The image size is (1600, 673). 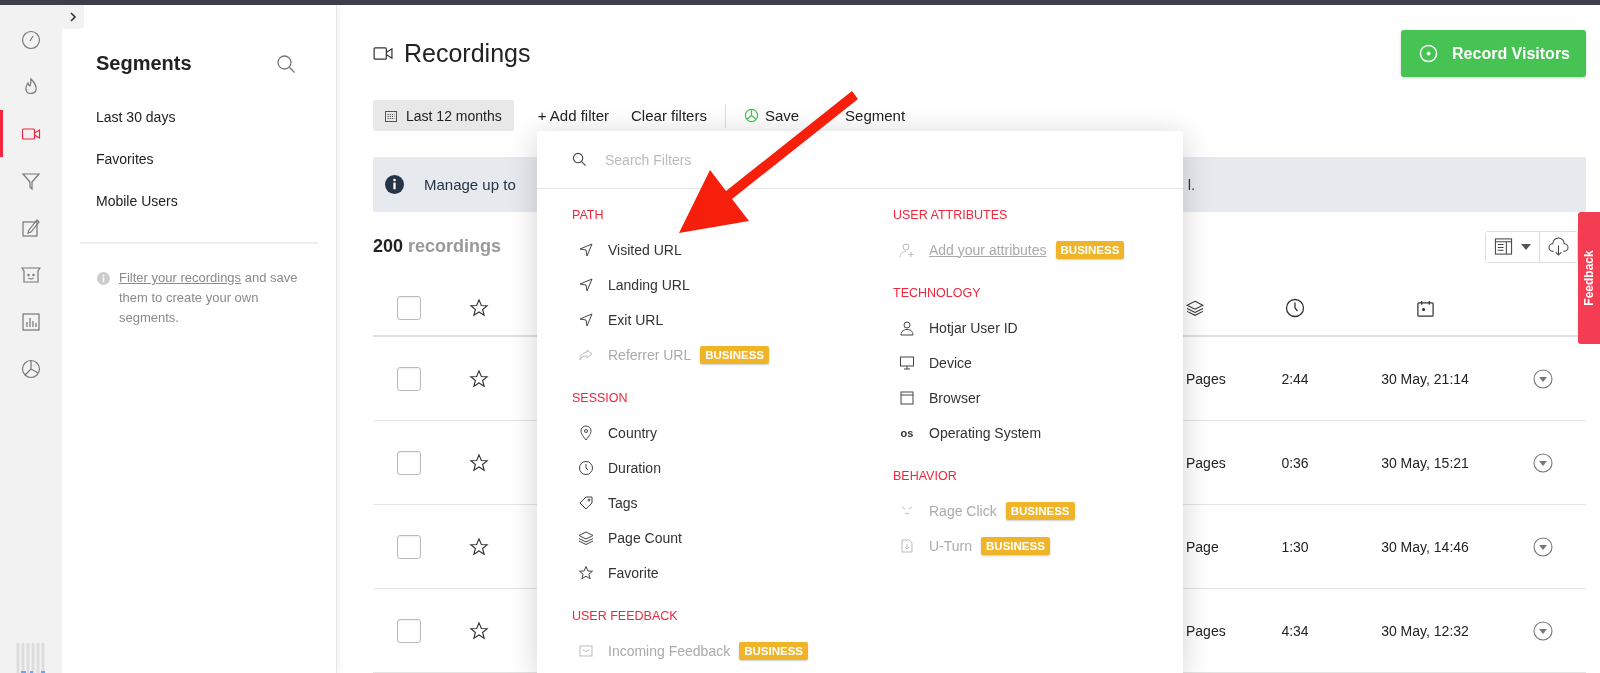 I want to click on section-heading: BEHAVIOR, so click(x=925, y=476).